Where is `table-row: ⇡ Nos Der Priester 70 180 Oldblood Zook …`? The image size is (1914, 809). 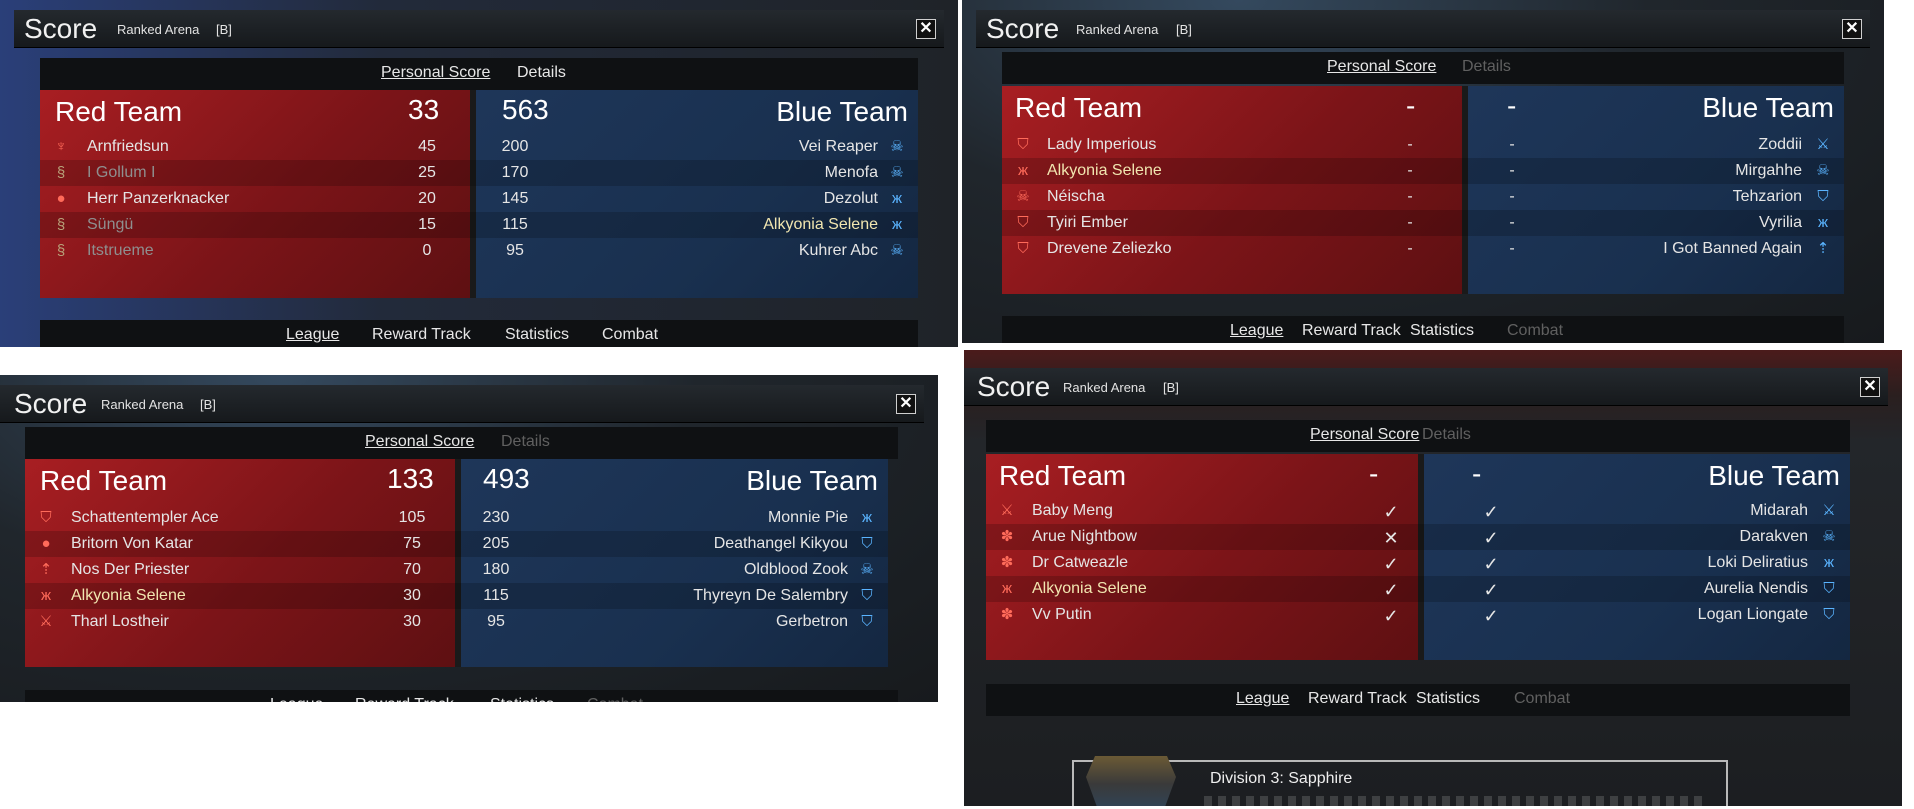 table-row: ⇡ Nos Der Priester 70 180 Oldblood Zook … is located at coordinates (456, 570).